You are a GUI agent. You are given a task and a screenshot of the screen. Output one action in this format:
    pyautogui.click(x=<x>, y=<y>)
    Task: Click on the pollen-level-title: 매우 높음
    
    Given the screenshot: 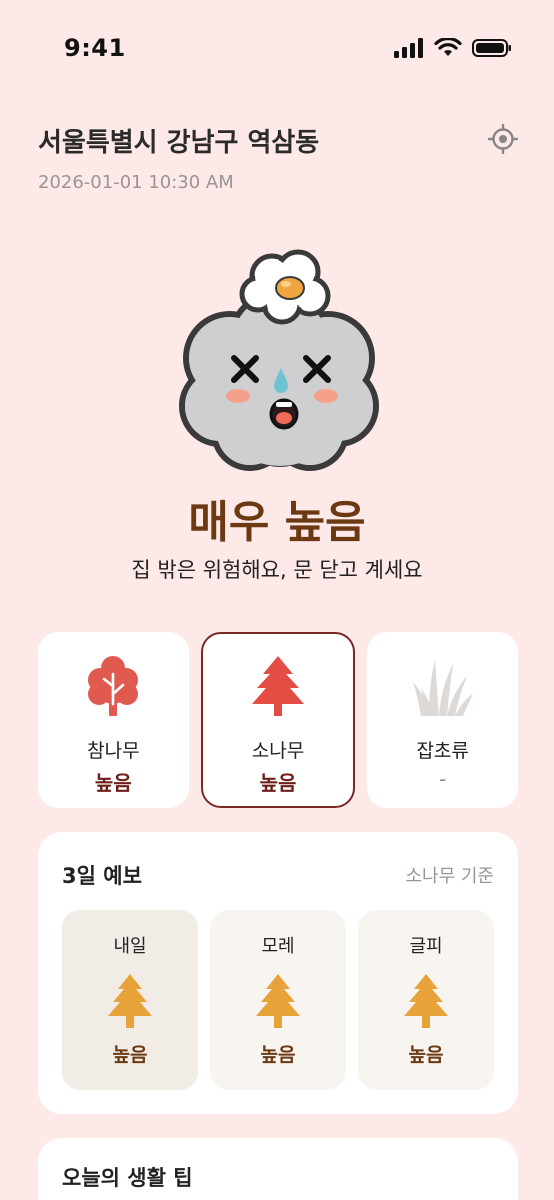 What is the action you would take?
    pyautogui.click(x=277, y=522)
    